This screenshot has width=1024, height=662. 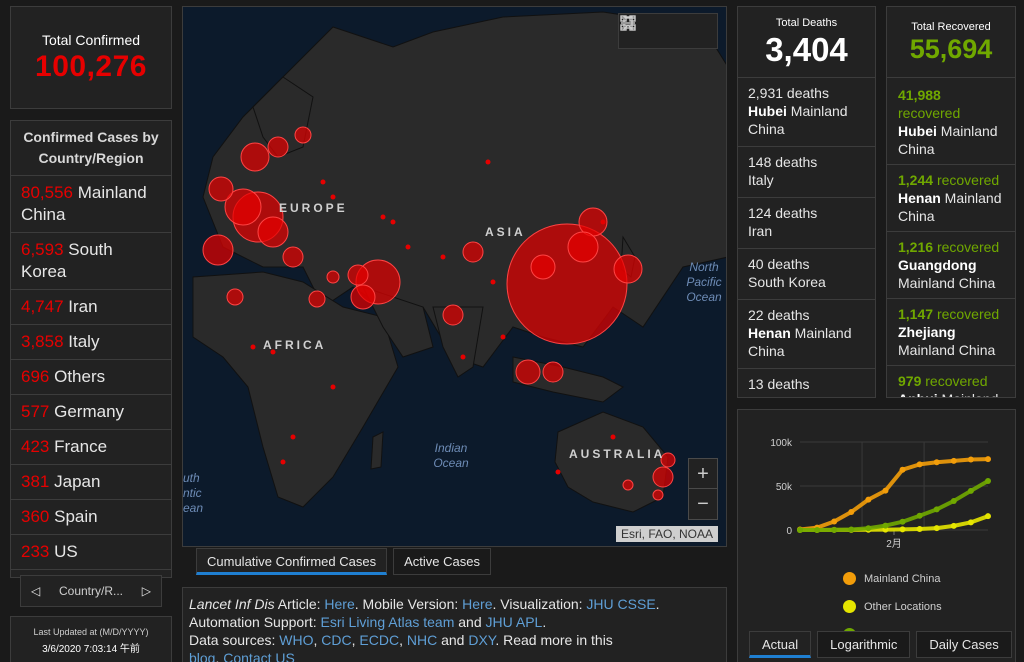 I want to click on zoom-control: + −, so click(x=703, y=489).